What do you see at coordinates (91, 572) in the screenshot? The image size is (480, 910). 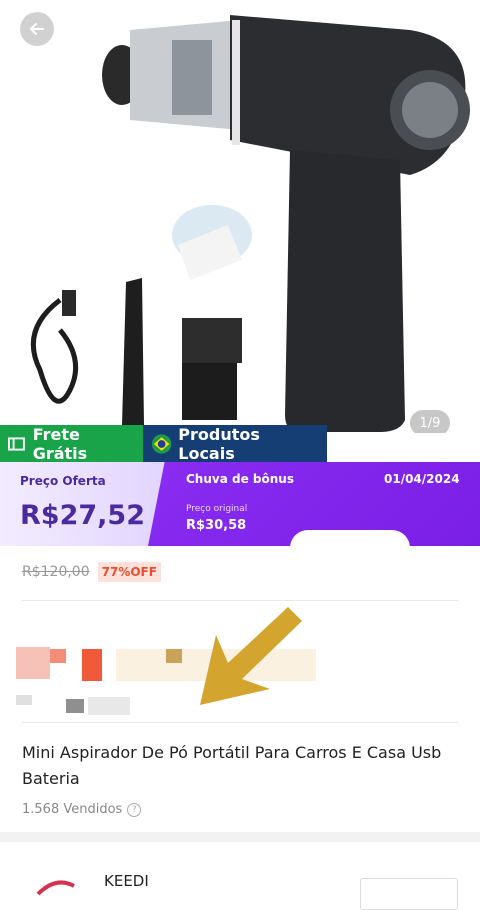 I see `discount-row: R$120,00 77%OFF` at bounding box center [91, 572].